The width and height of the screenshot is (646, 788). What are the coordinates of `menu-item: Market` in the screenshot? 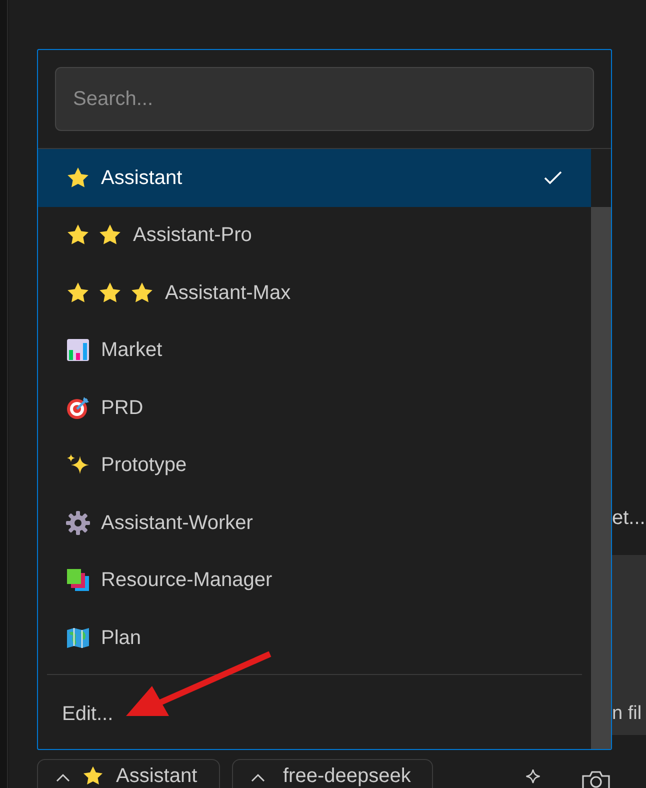 It's located at (314, 350).